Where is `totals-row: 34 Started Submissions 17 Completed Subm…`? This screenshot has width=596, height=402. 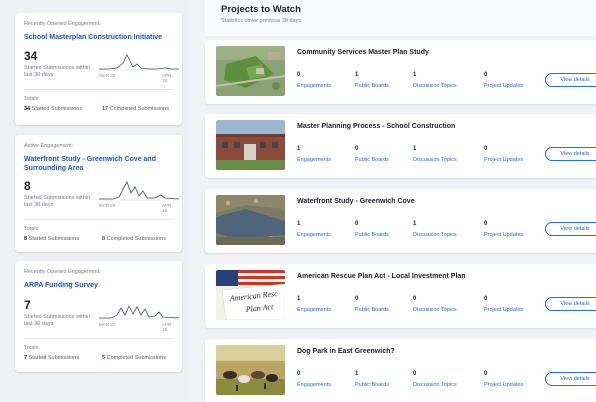 totals-row: 34 Started Submissions 17 Completed Subm… is located at coordinates (98, 113).